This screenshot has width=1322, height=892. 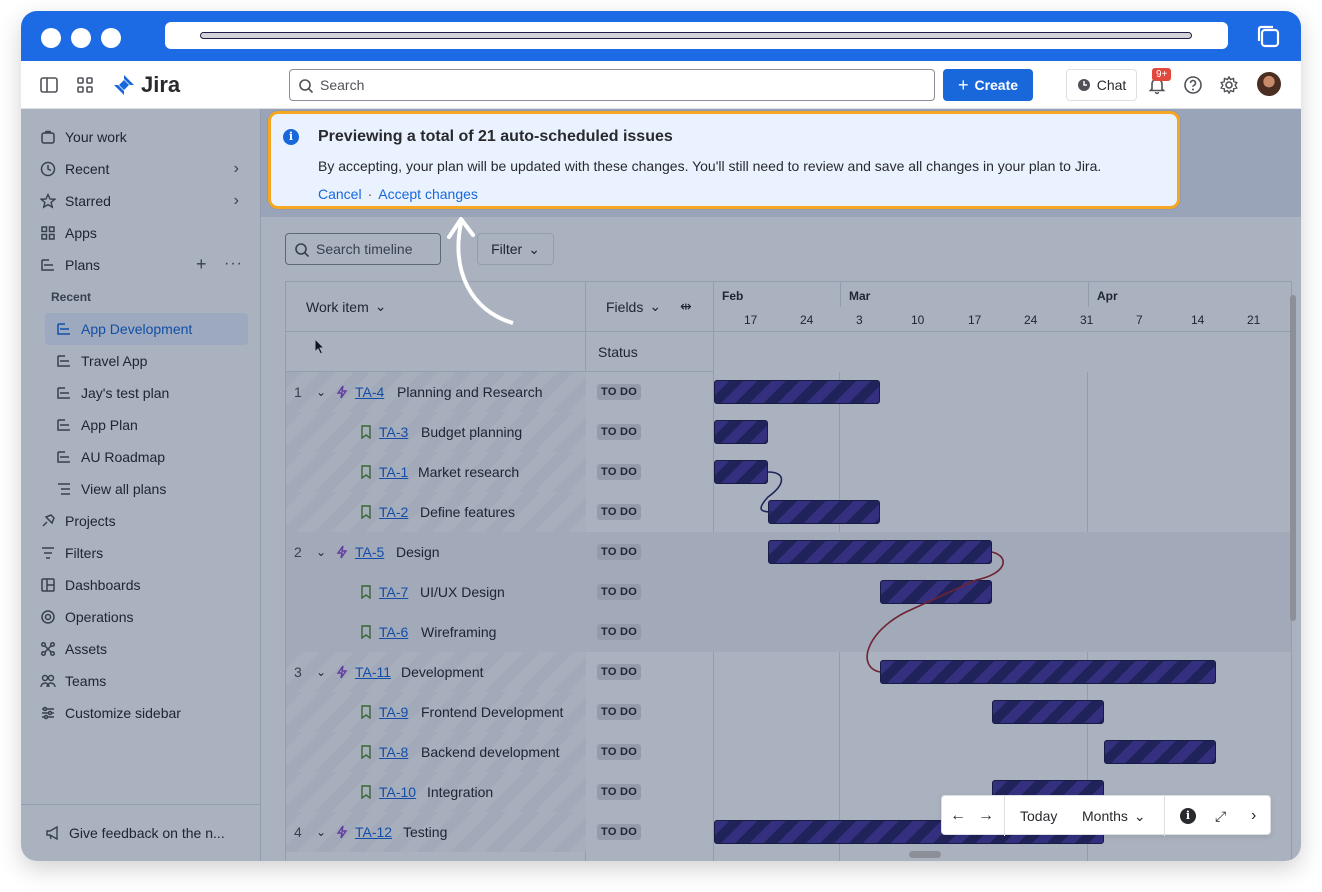 I want to click on notifications-badge: 9+, so click(x=1162, y=74).